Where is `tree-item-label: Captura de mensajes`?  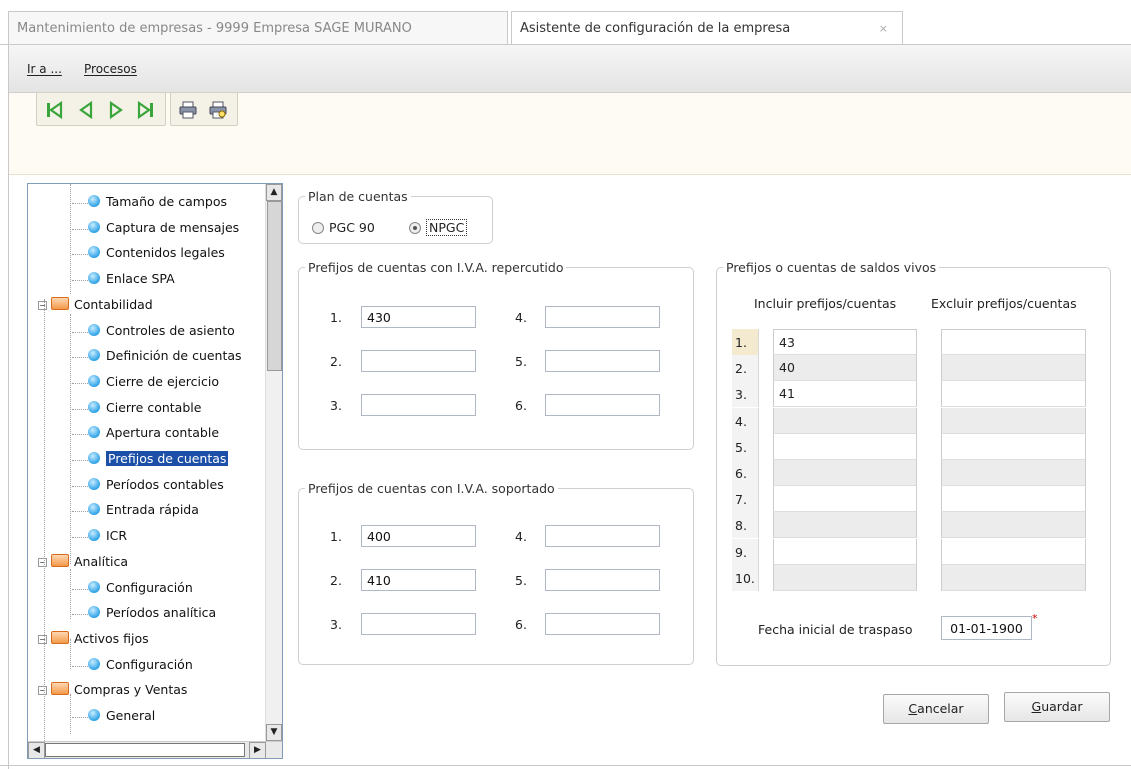
tree-item-label: Captura de mensajes is located at coordinates (173, 227).